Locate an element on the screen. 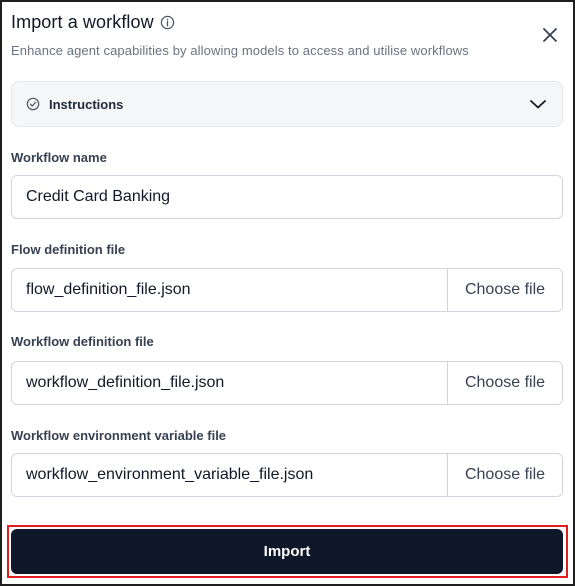  import-button: Import is located at coordinates (287, 551).